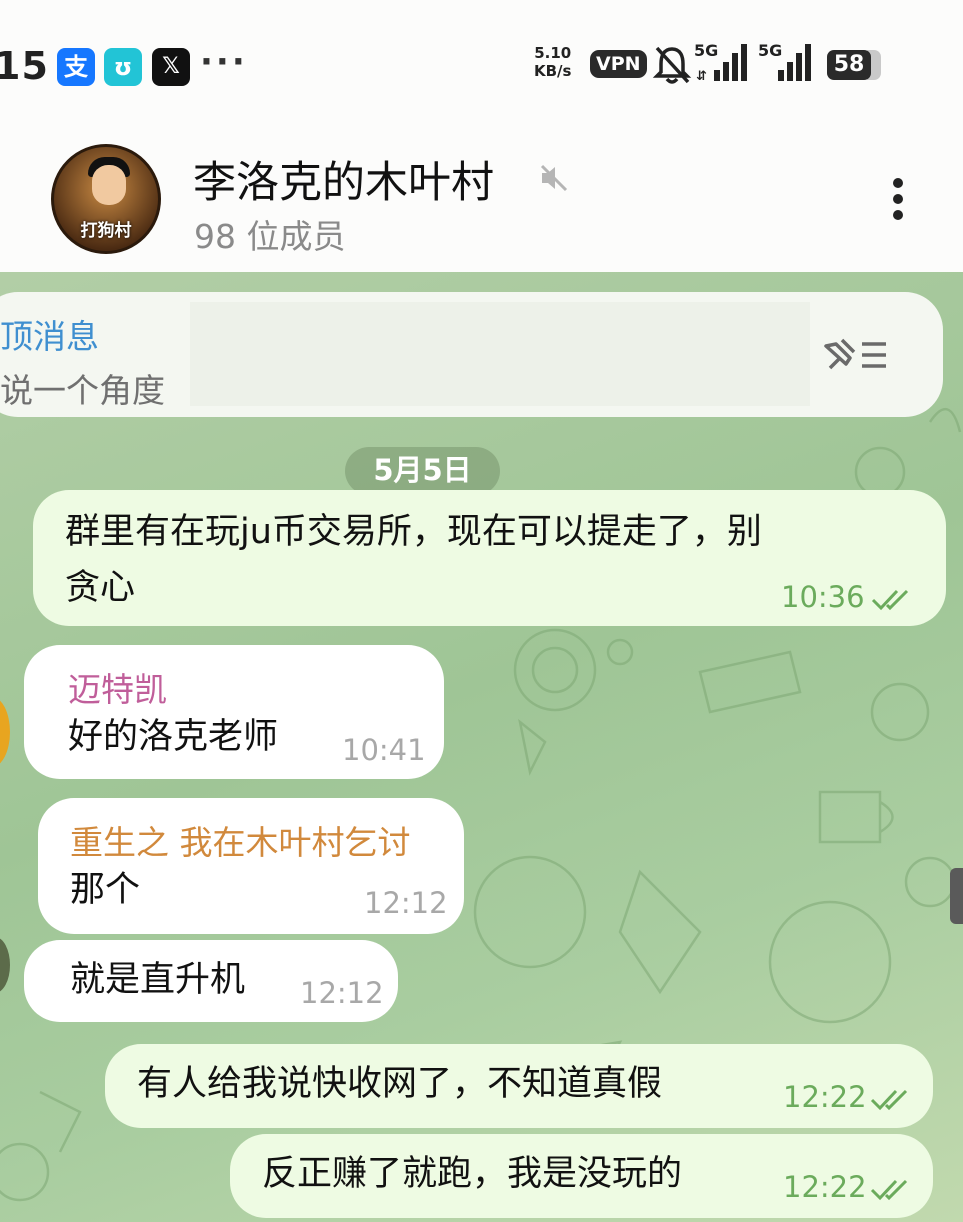  Describe the element at coordinates (413, 532) in the screenshot. I see `message-text-line: 群里有在玩ju币交易所，现在可以提走了，别` at that location.